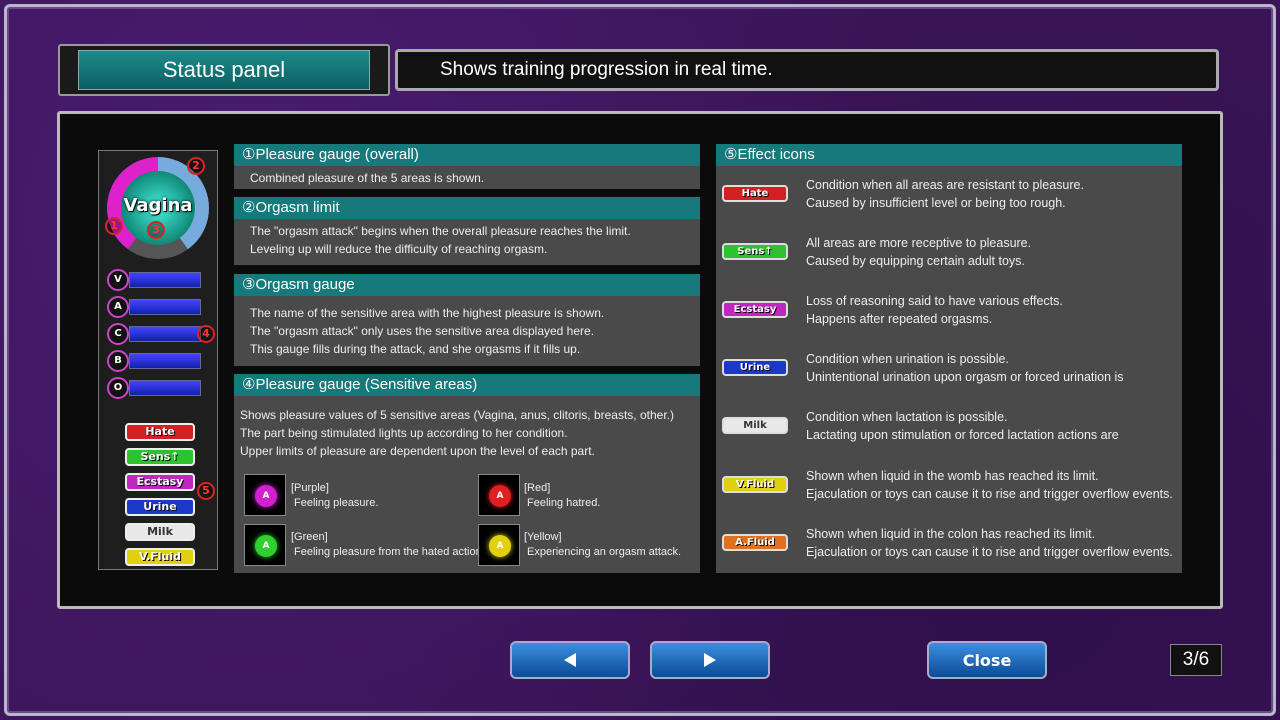  I want to click on green-state-icon: A, so click(265, 545).